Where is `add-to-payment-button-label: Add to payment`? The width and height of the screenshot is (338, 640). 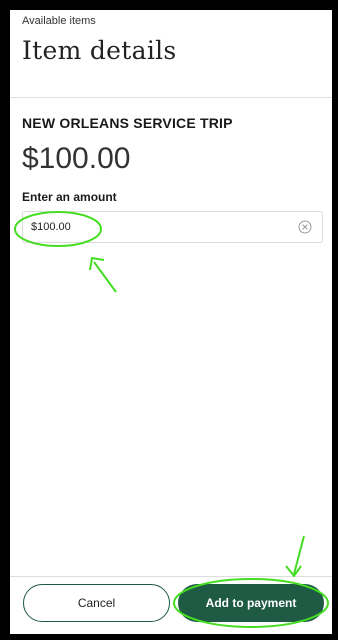
add-to-payment-button-label: Add to payment is located at coordinates (251, 603).